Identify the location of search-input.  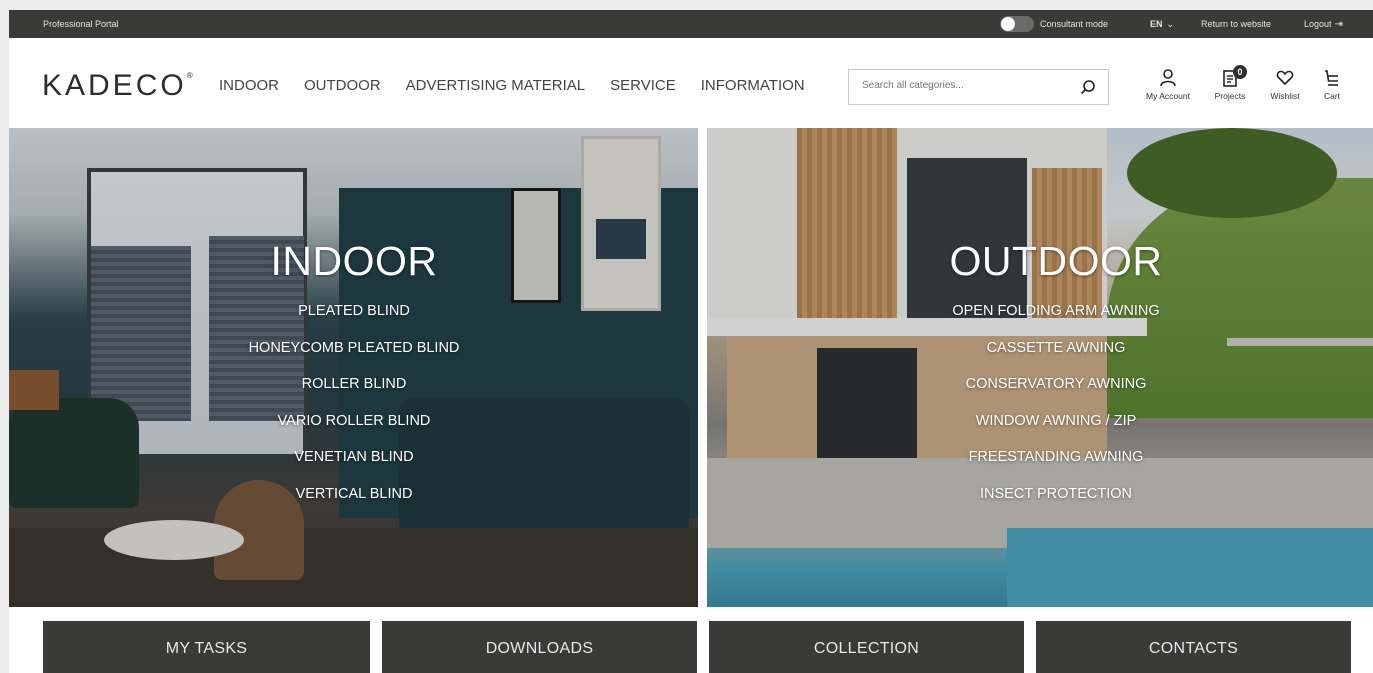
(967, 85).